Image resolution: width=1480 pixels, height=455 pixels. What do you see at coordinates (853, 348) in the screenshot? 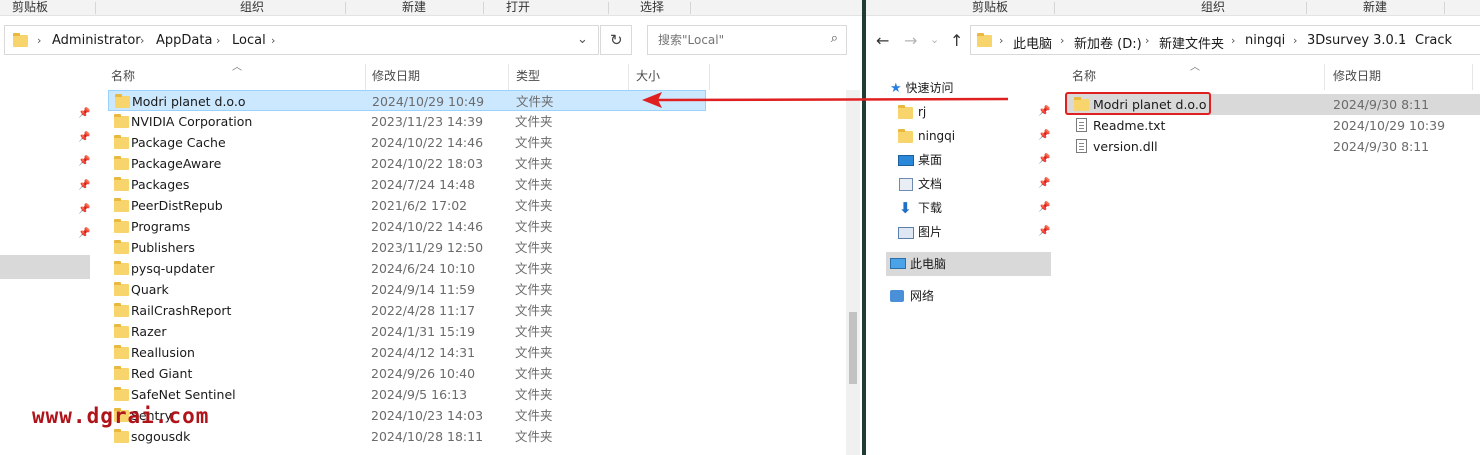
I see `scrollbar-thumb` at bounding box center [853, 348].